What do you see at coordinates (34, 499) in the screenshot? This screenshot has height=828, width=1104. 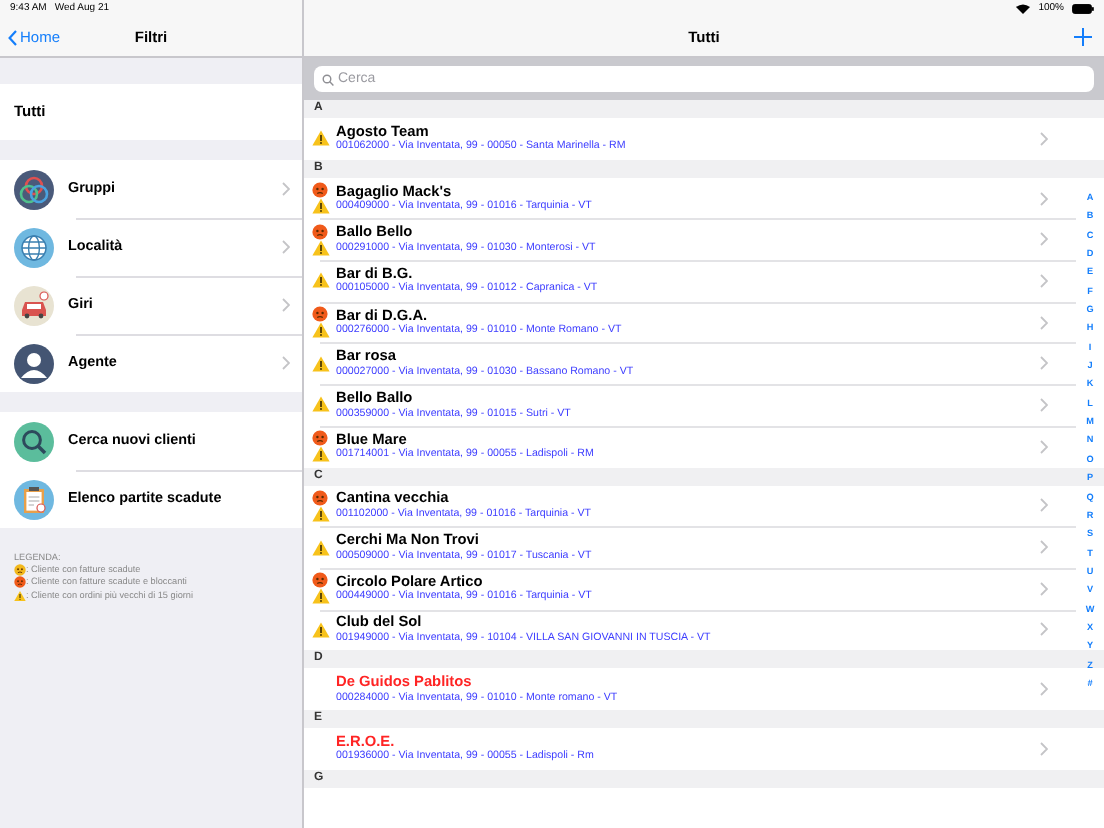 I see `clipboard-icon` at bounding box center [34, 499].